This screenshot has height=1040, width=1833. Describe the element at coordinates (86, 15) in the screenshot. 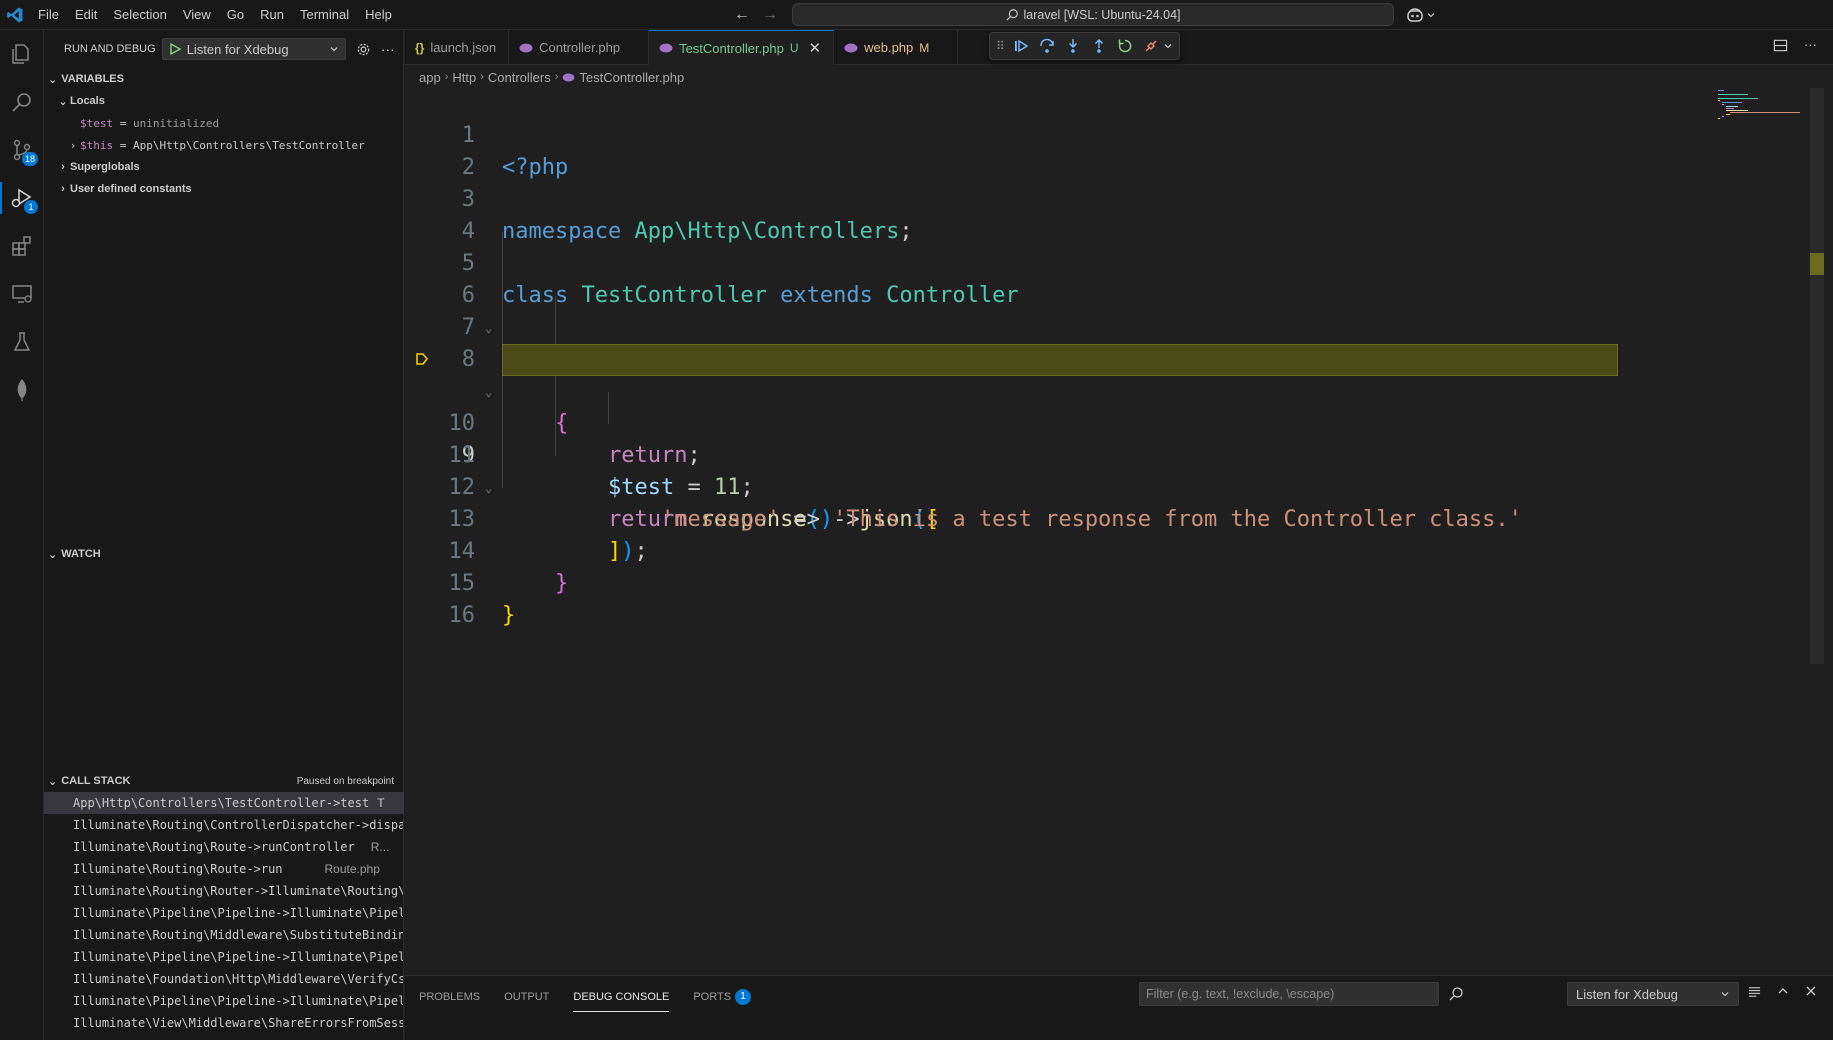

I see `menu-edit: Edit` at that location.